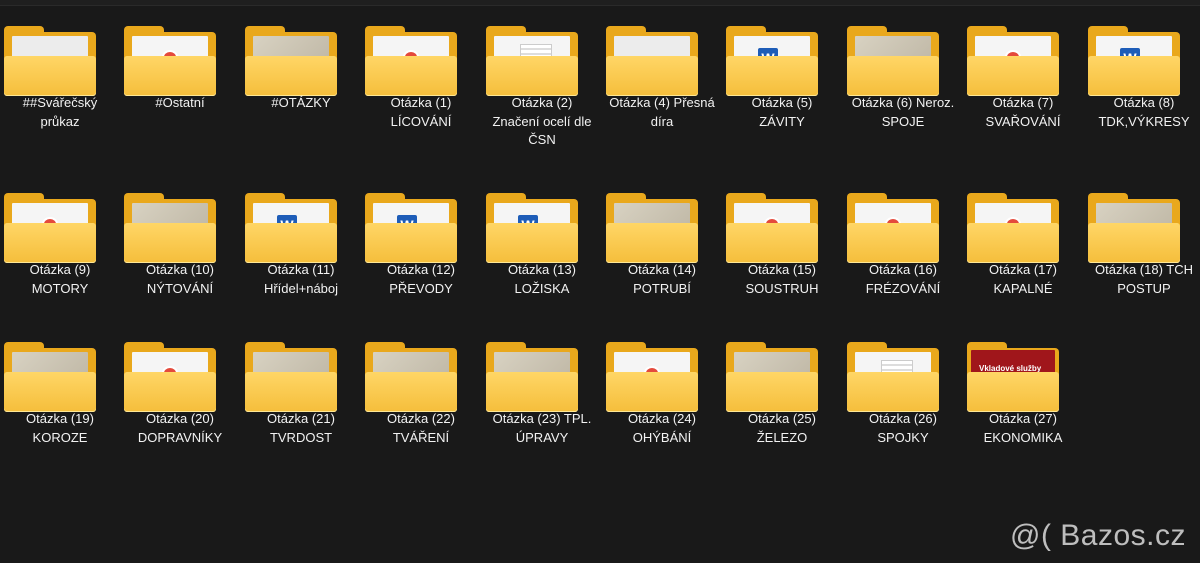 This screenshot has height=563, width=1200. I want to click on folder-label: Otázka (10) NÝTOVÁNÍ, so click(180, 279).